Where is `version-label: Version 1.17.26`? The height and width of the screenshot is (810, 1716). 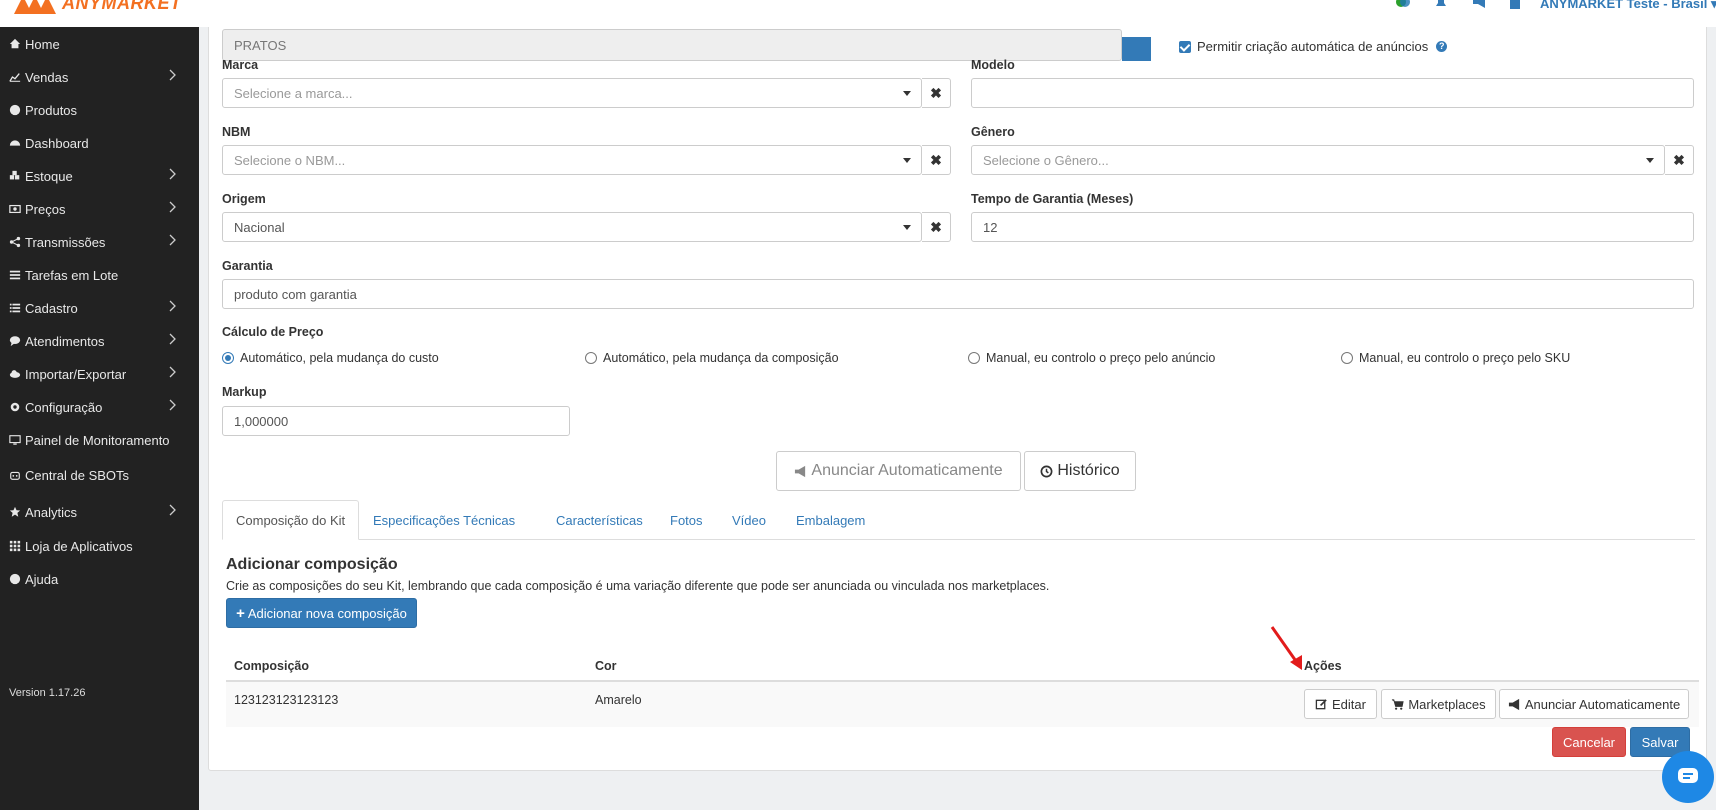
version-label: Version 1.17.26 is located at coordinates (47, 693).